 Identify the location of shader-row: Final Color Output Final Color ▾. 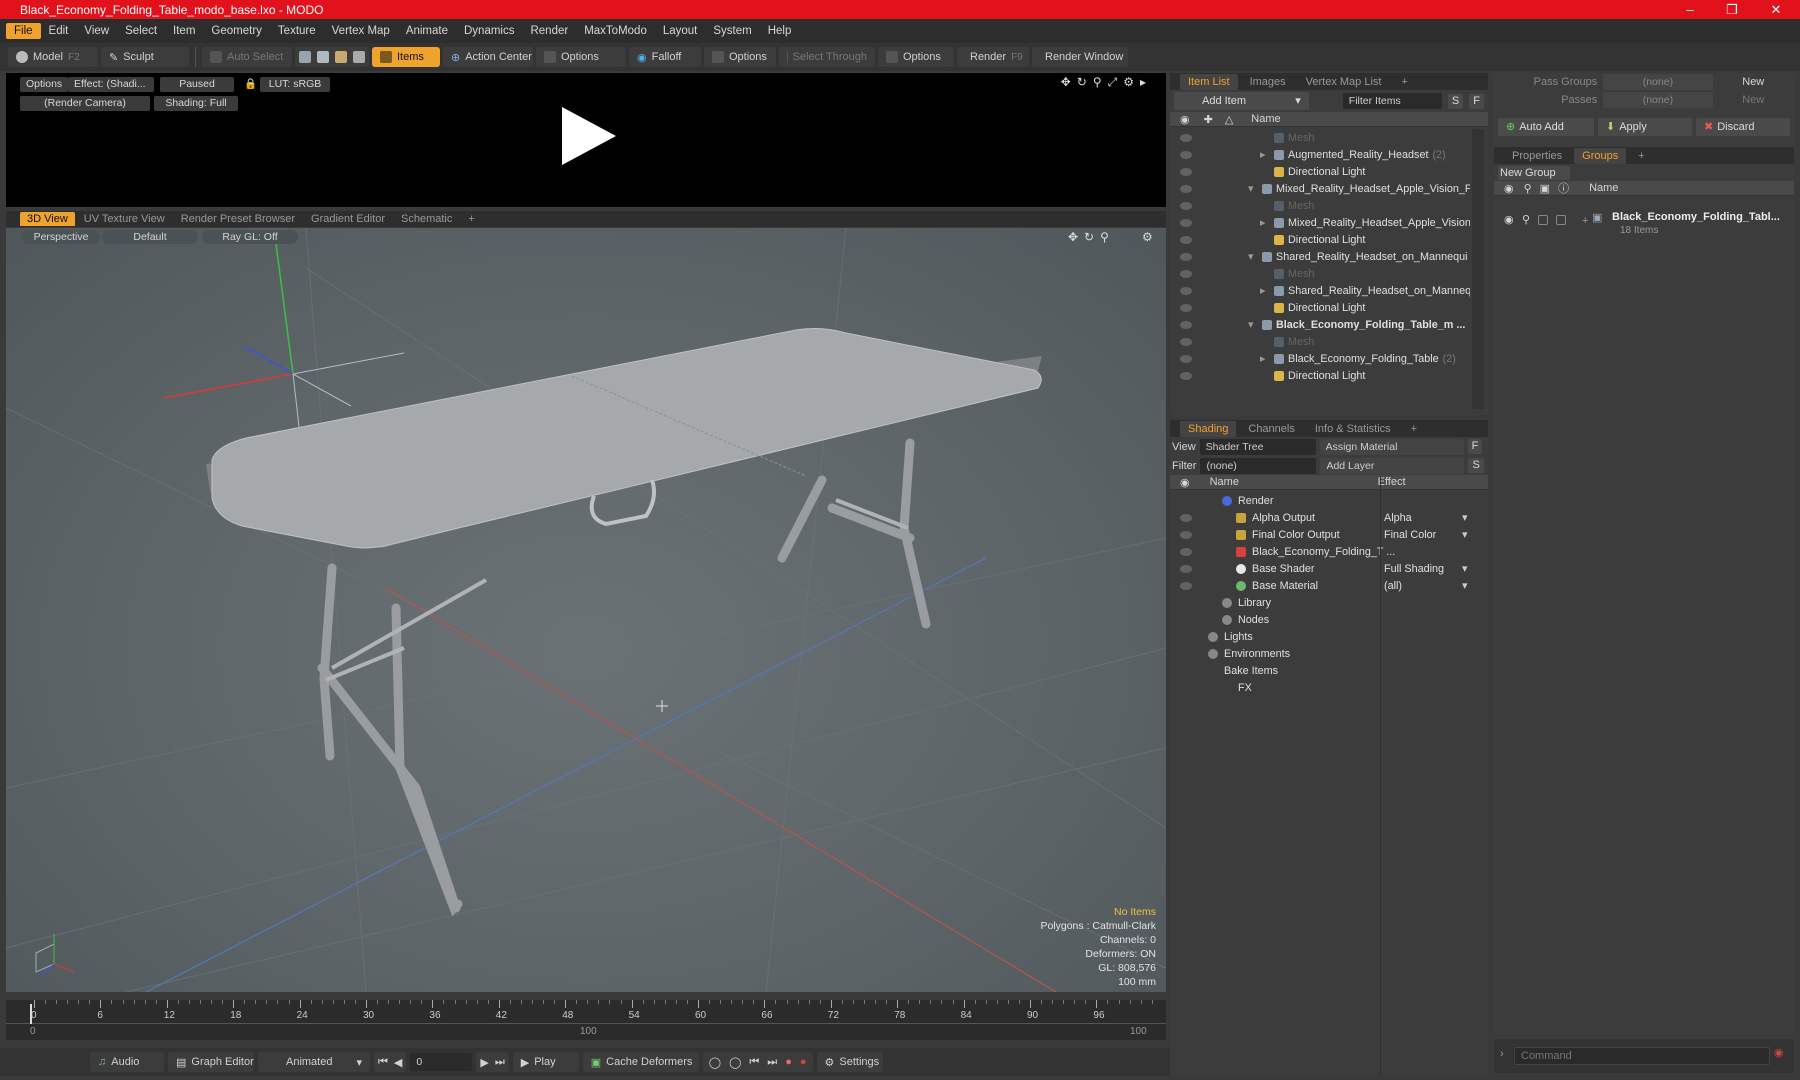
(1320, 534).